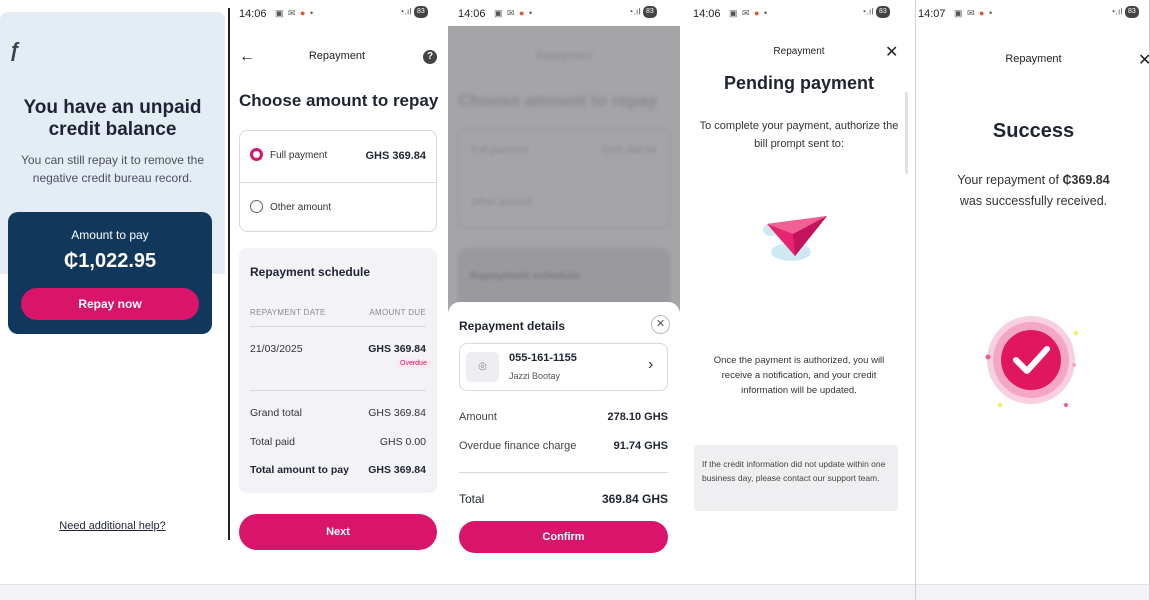 The width and height of the screenshot is (1150, 600). I want to click on account-number: 055-161-1155, so click(543, 358).